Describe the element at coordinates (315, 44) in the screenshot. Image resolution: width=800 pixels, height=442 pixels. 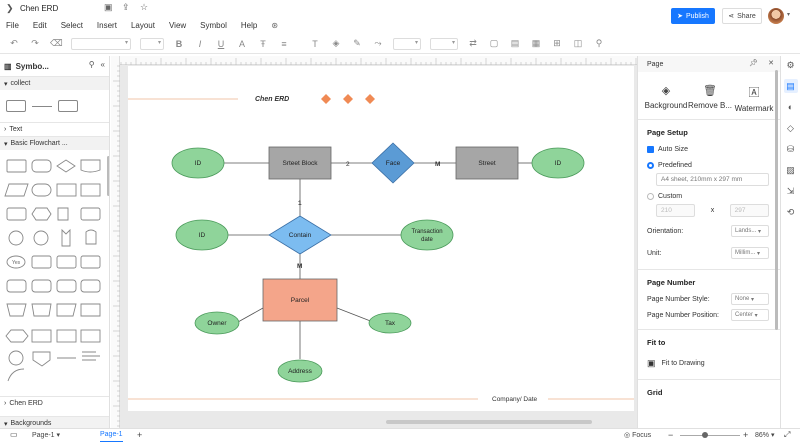
I see `text-box-icon: T` at that location.